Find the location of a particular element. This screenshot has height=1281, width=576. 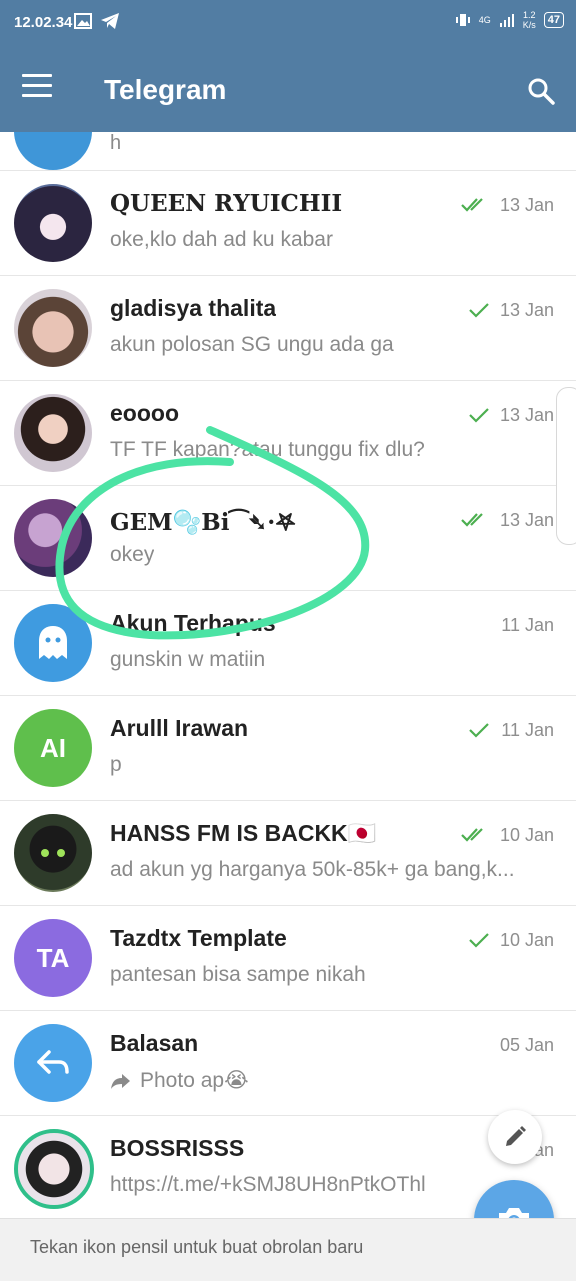

signal-icon is located at coordinates (506, 20).